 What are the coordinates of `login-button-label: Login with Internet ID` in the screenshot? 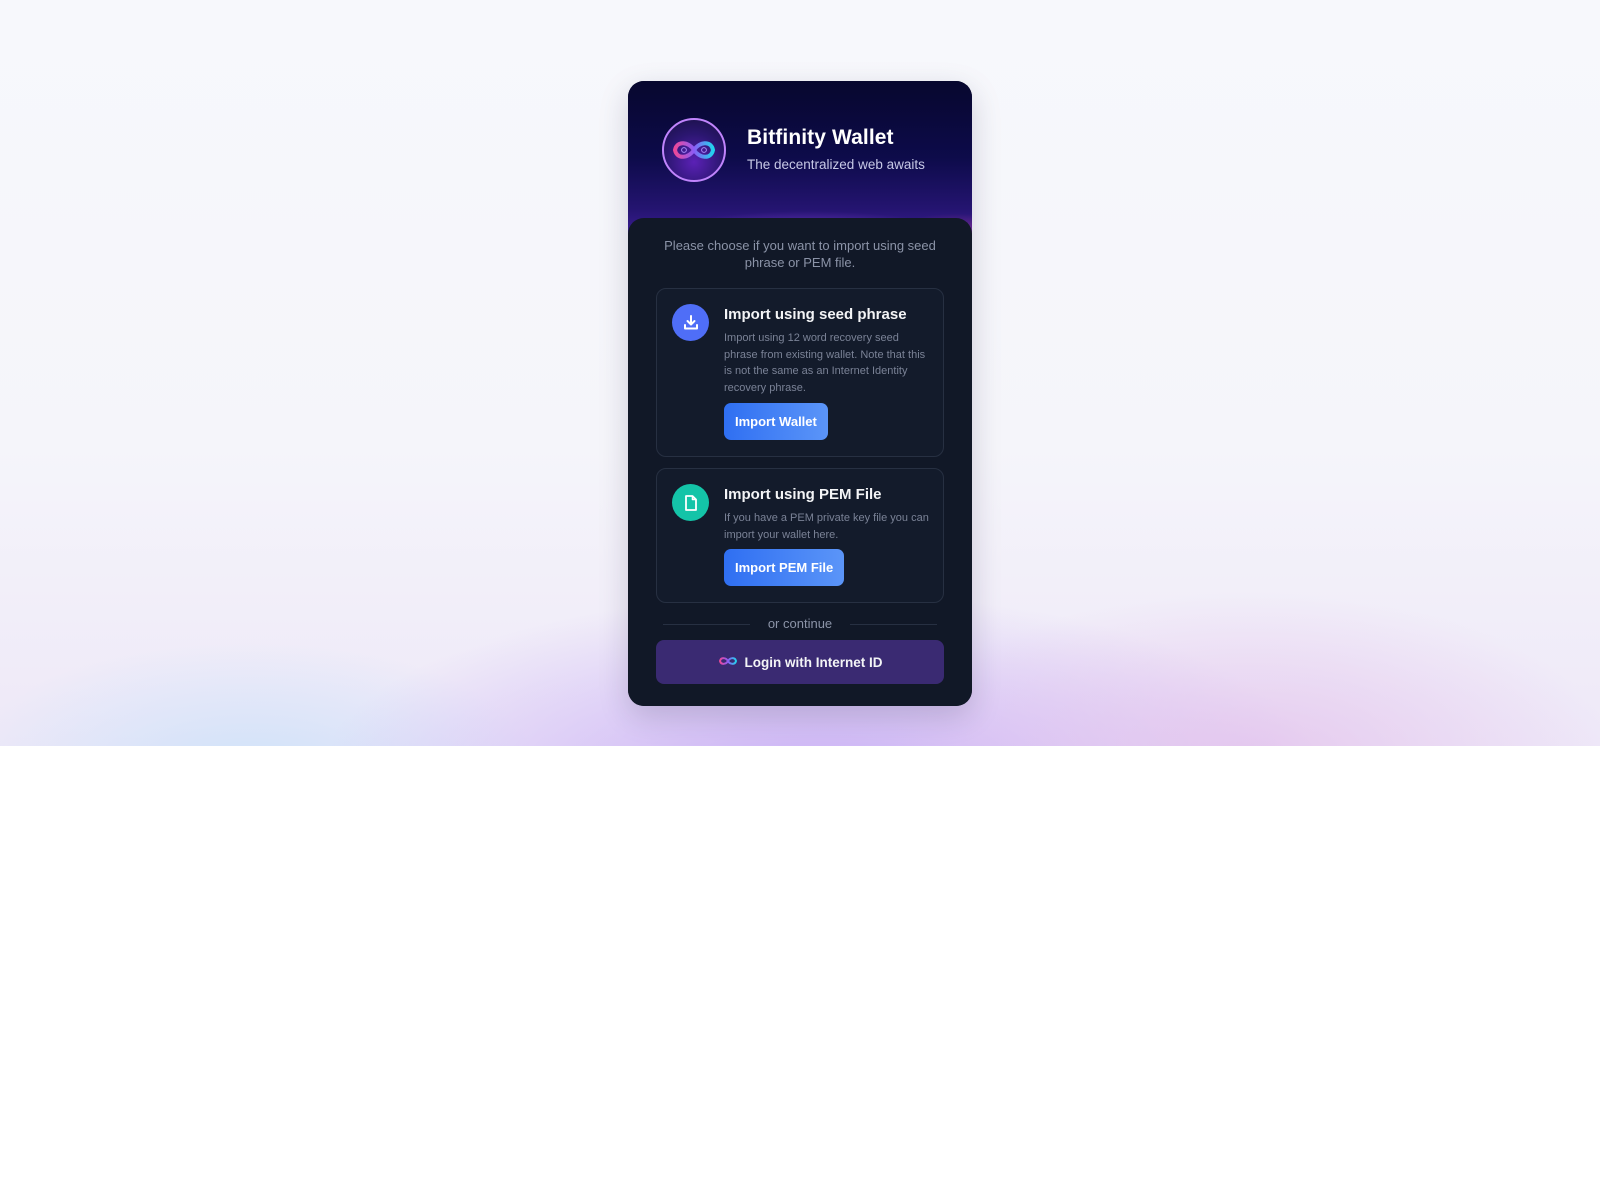 It's located at (813, 662).